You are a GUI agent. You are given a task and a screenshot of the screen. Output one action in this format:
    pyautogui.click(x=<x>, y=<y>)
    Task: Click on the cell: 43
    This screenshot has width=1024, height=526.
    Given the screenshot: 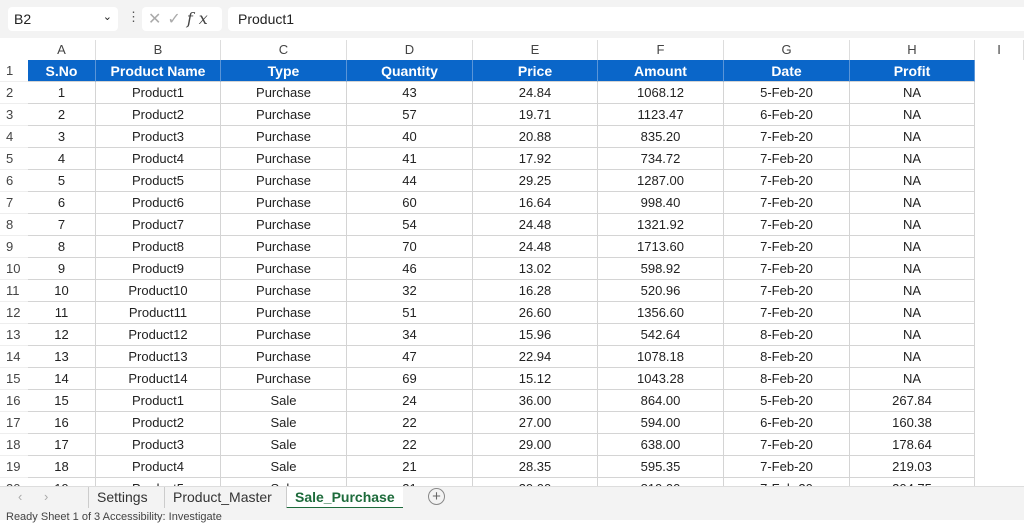 What is the action you would take?
    pyautogui.click(x=410, y=93)
    